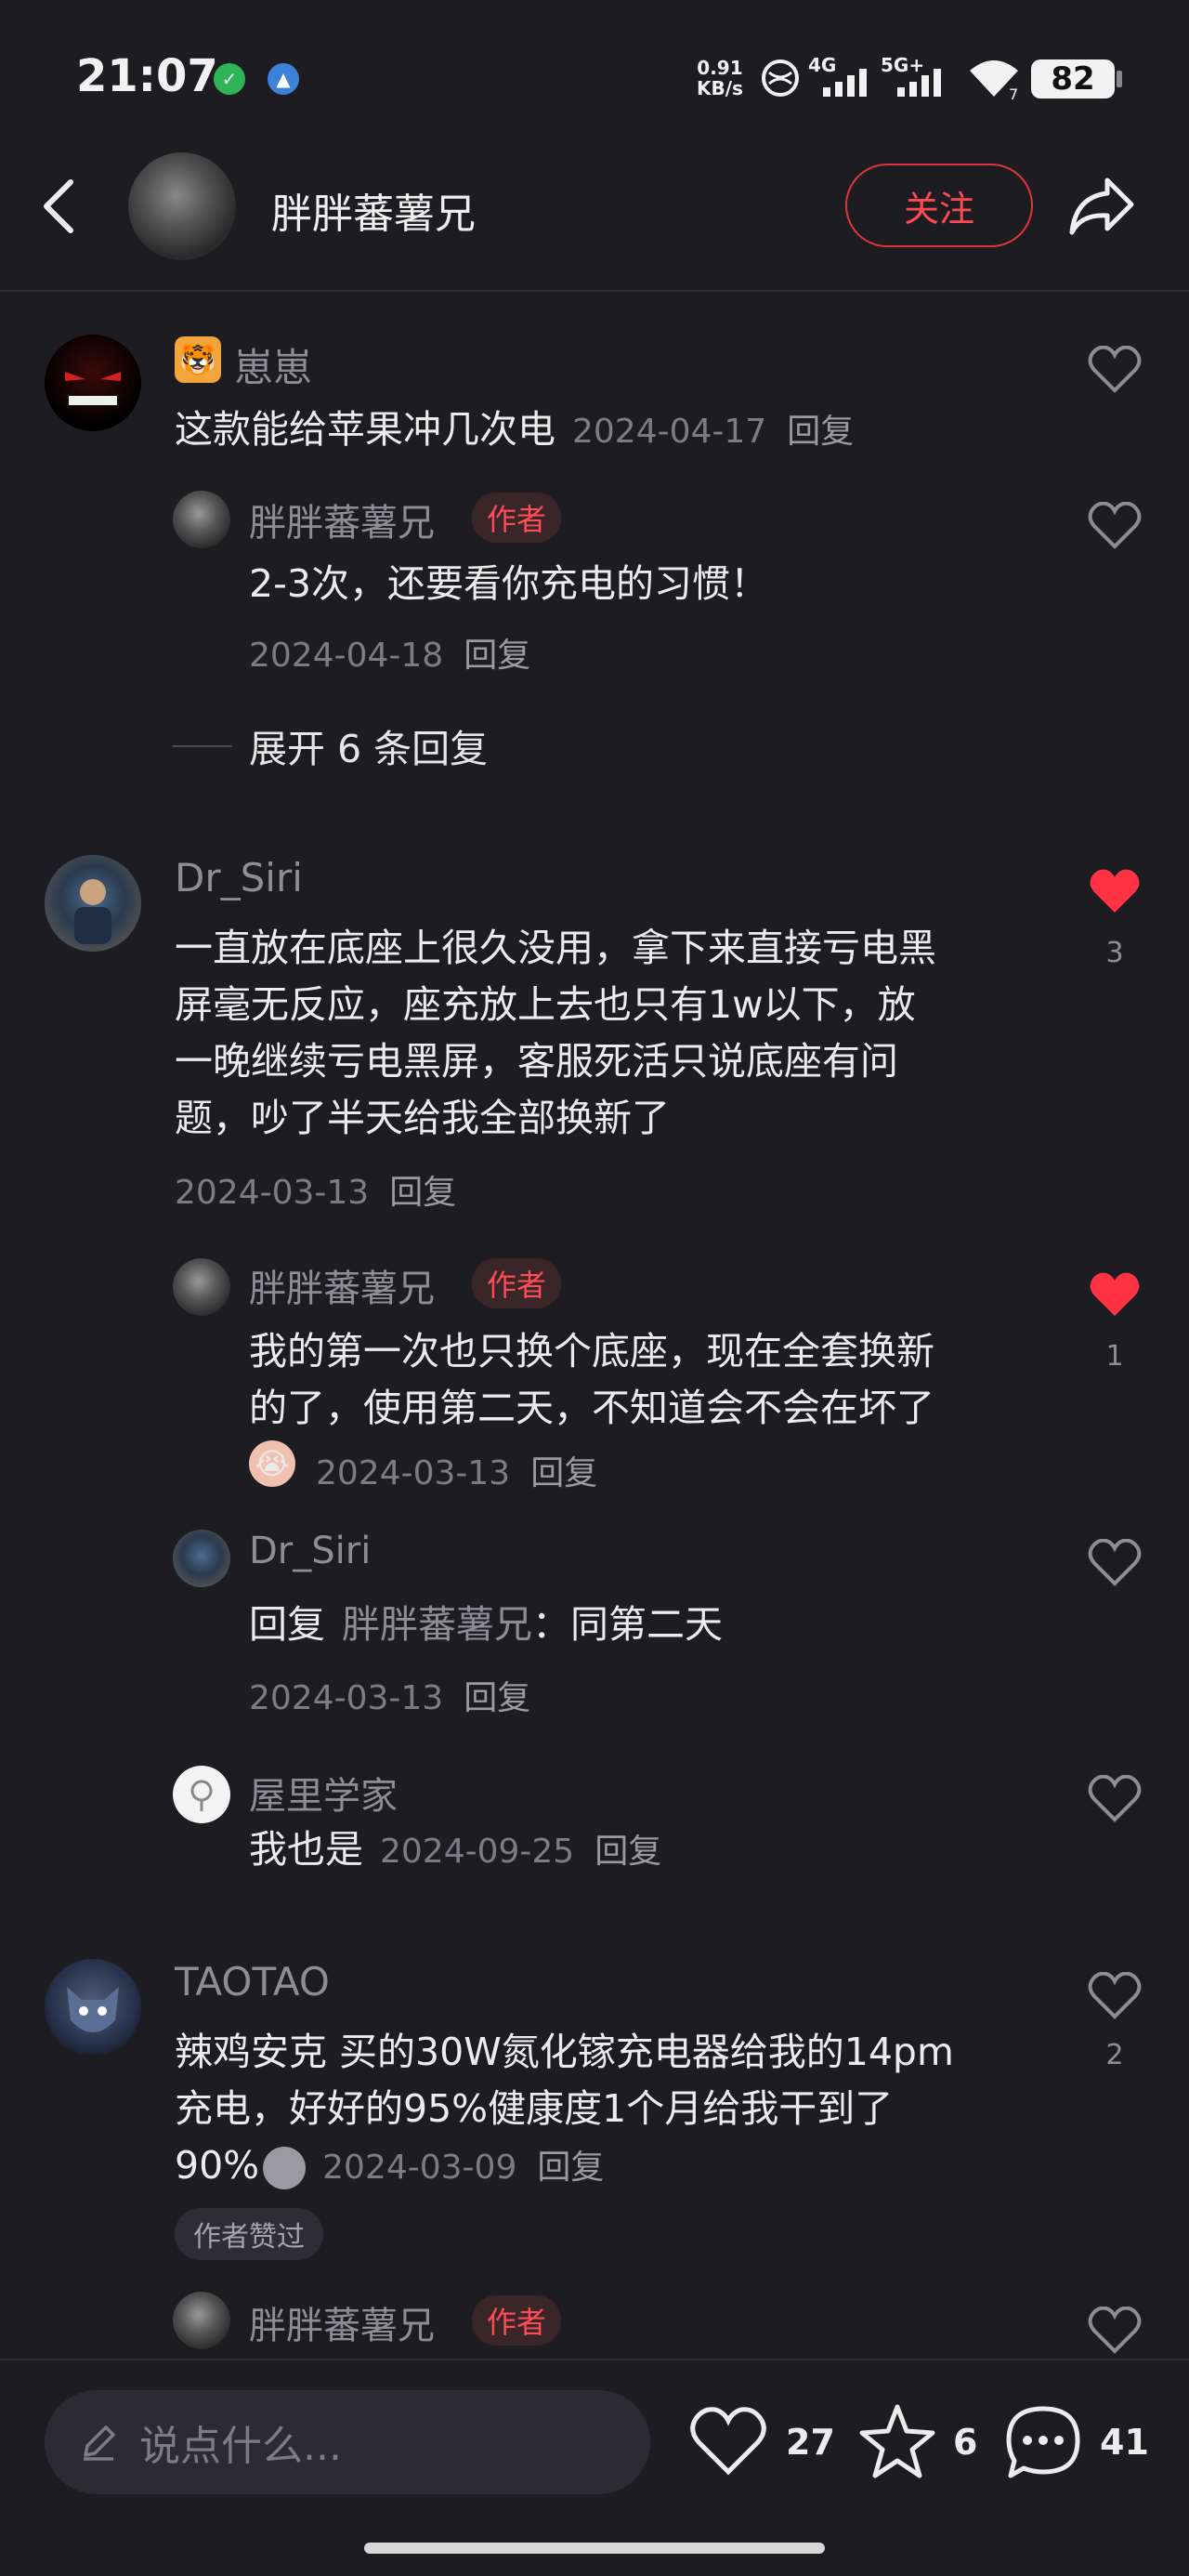 The width and height of the screenshot is (1189, 2576). What do you see at coordinates (437, 1624) in the screenshot?
I see `reply-to-username: 胖胖蕃薯兄` at bounding box center [437, 1624].